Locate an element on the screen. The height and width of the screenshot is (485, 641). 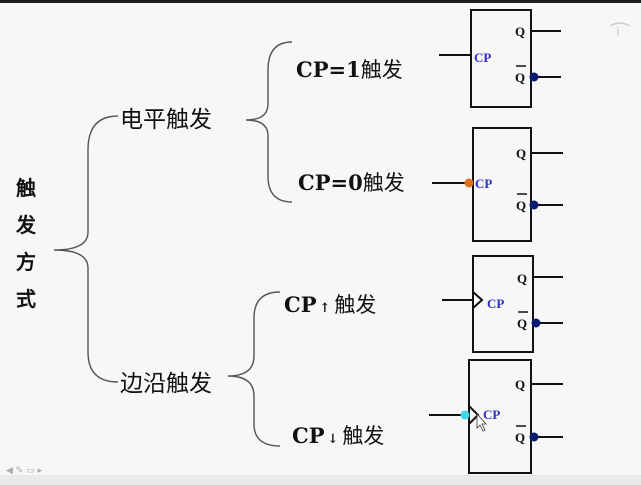
ff3-cp-label: CP is located at coordinates (495, 303).